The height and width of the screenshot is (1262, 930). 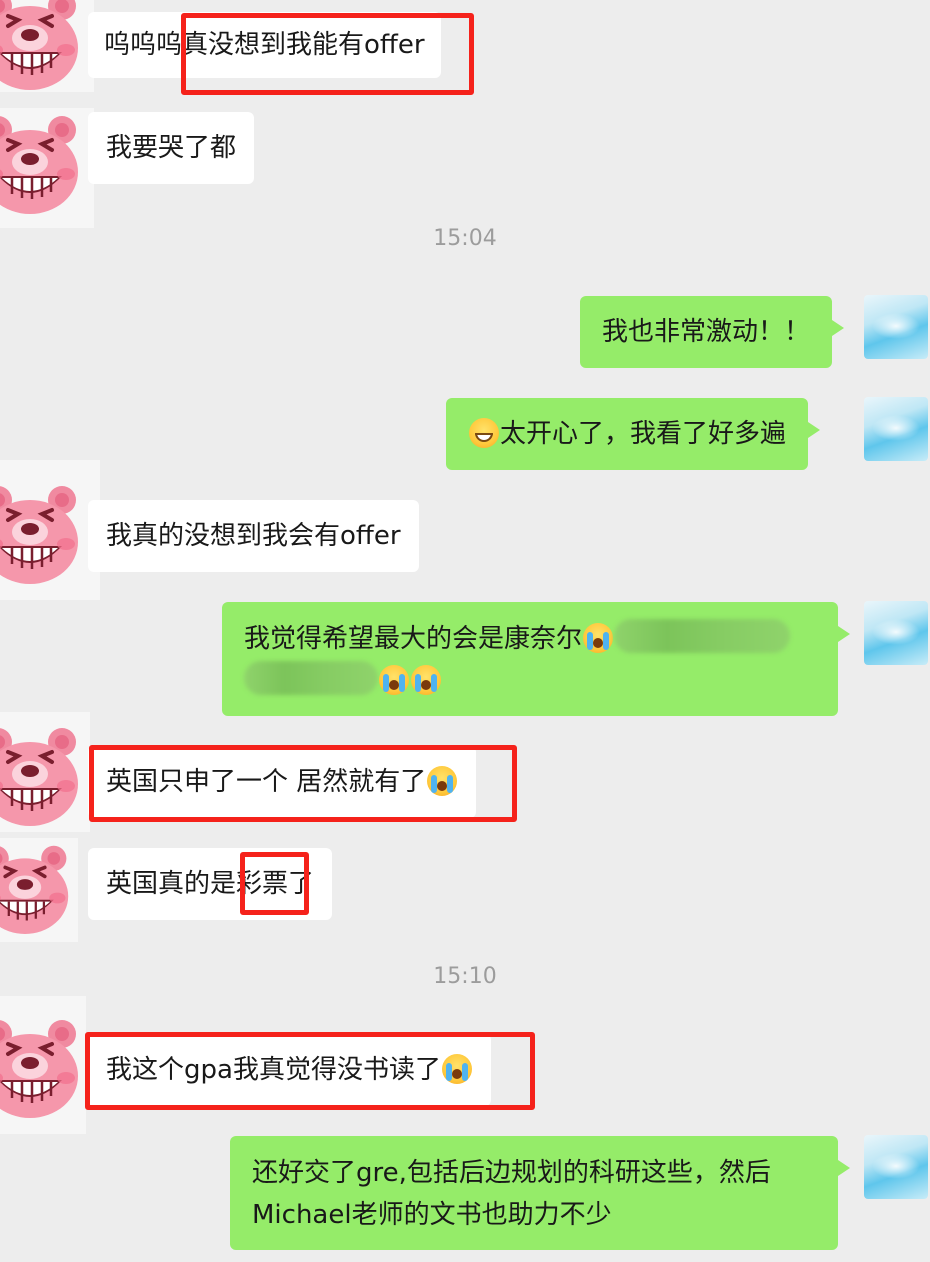 What do you see at coordinates (465, 976) in the screenshot?
I see `timestamp: 15:10` at bounding box center [465, 976].